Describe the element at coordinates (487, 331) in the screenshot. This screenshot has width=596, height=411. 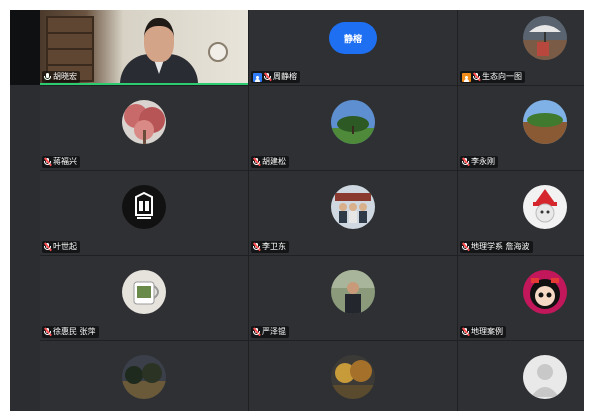
I see `participant-name: 地理案例` at that location.